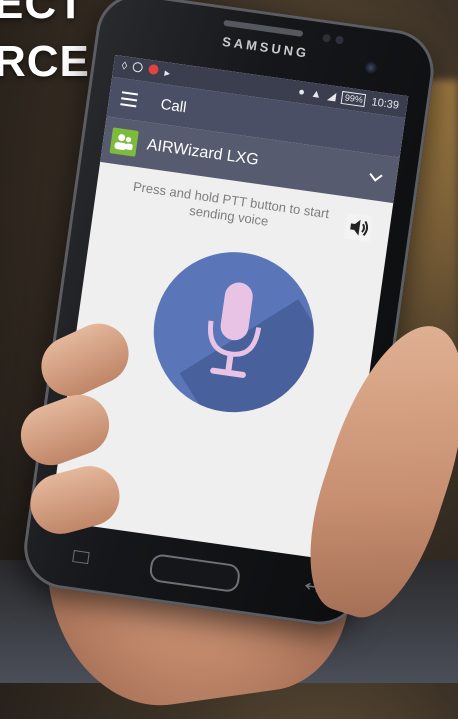  I want to click on location-notification-icon: ◊, so click(124, 66).